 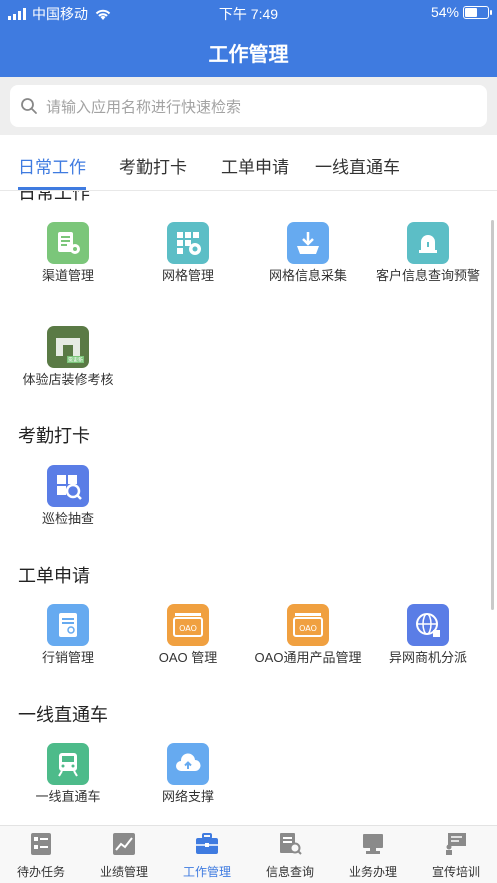 I want to click on search-placeholder: 请输入应用名称进行快速检索, so click(x=144, y=107).